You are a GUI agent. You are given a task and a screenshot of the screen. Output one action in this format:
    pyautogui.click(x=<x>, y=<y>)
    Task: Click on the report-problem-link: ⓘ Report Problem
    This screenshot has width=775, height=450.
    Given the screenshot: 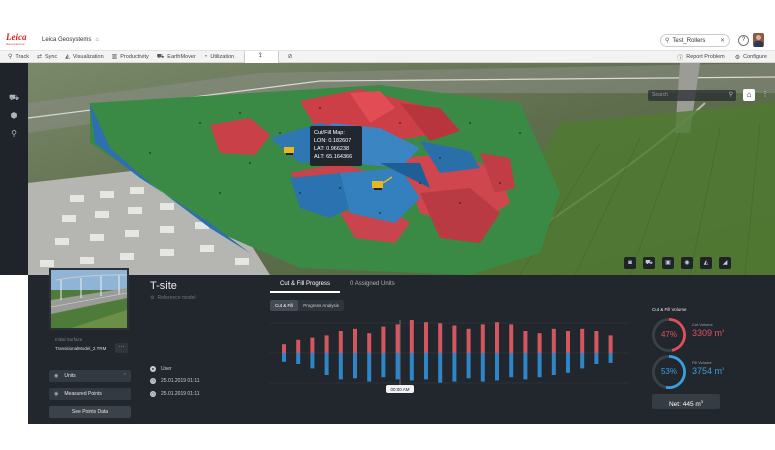 What is the action you would take?
    pyautogui.click(x=701, y=57)
    